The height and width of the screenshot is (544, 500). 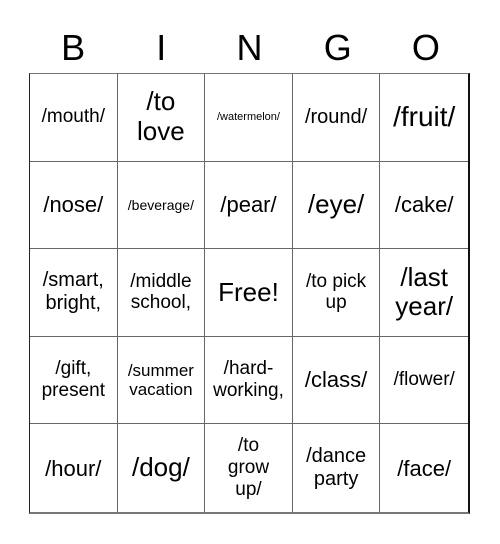 What do you see at coordinates (249, 468) in the screenshot?
I see `bingo-cell: /to grow up/` at bounding box center [249, 468].